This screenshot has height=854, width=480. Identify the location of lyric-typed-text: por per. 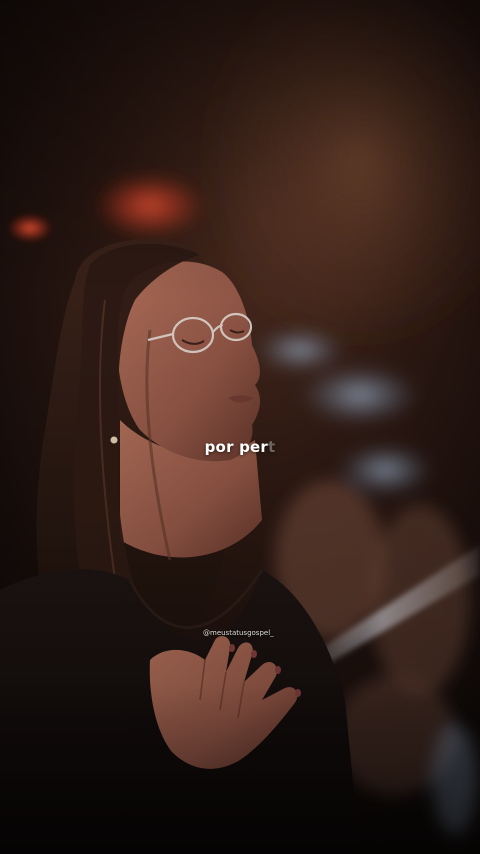
(236, 447).